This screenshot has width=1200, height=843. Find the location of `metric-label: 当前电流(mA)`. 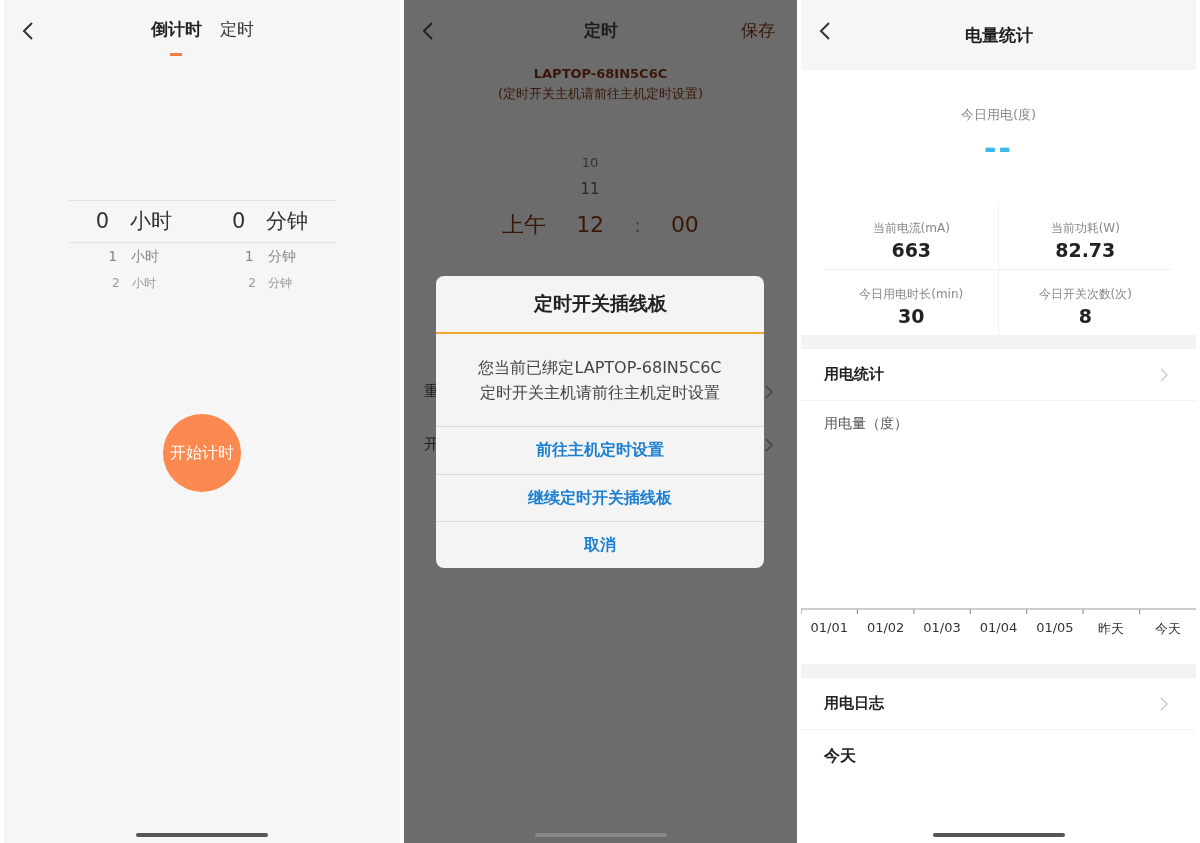

metric-label: 当前电流(mA) is located at coordinates (911, 228).